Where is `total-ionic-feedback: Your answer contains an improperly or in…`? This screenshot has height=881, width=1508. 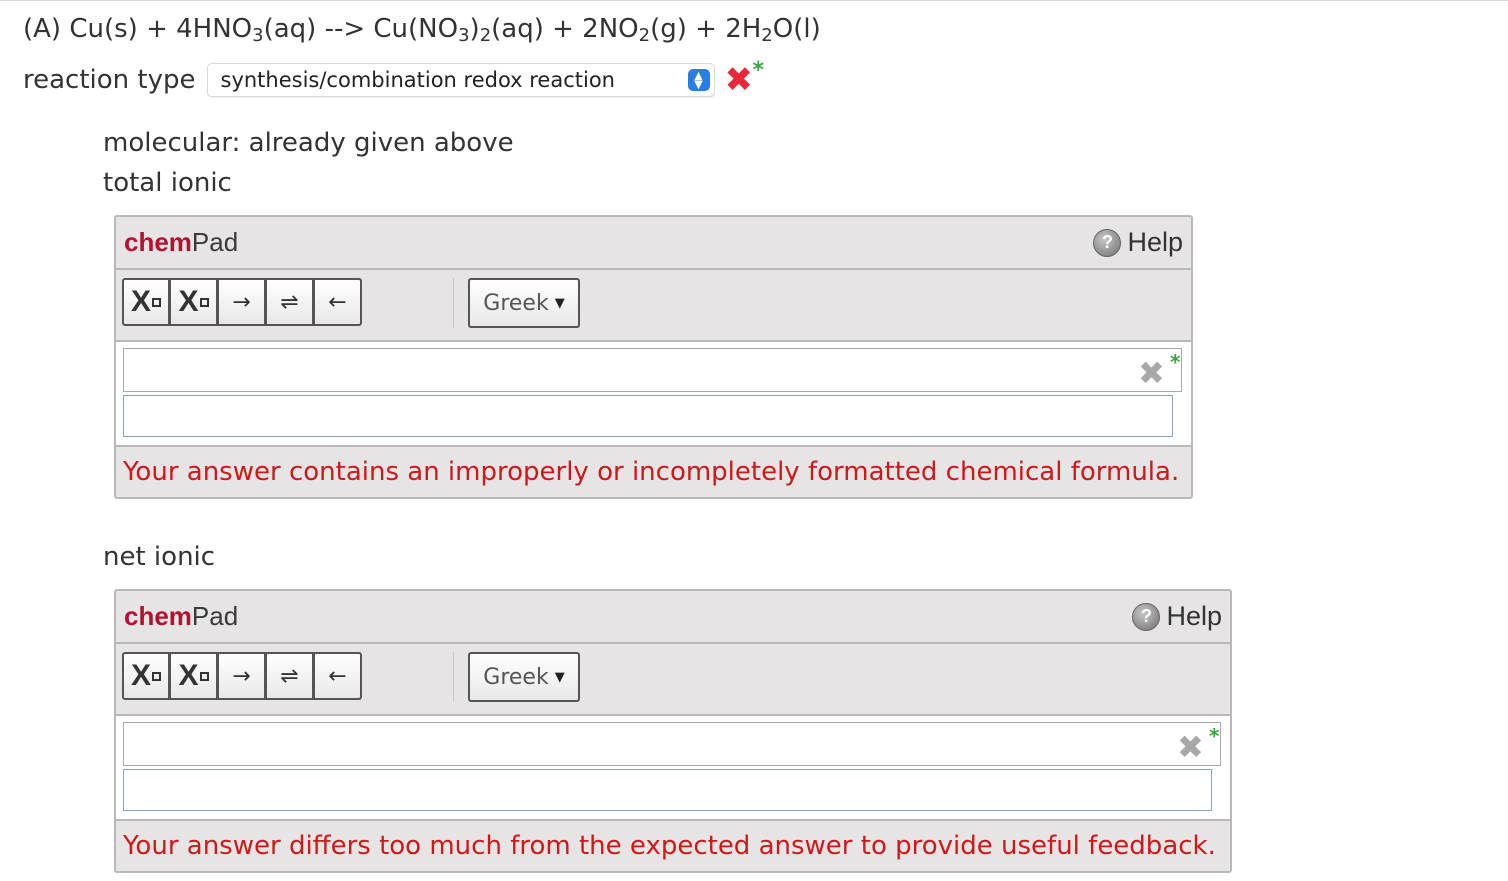
total-ionic-feedback: Your answer contains an improperly or in… is located at coordinates (651, 472).